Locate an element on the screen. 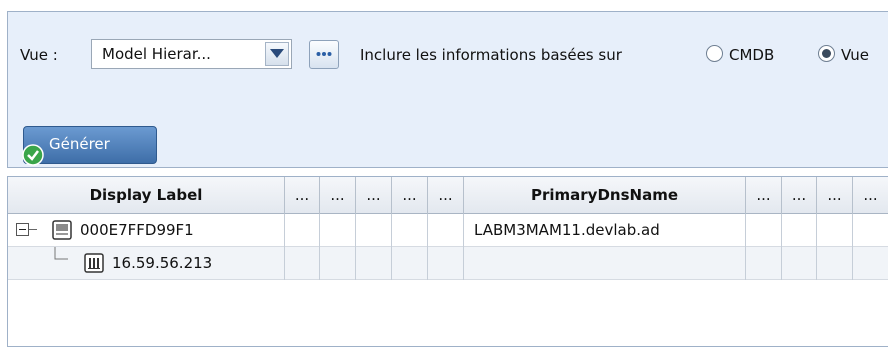 The width and height of the screenshot is (888, 347). generate-button: Générer is located at coordinates (89, 146).